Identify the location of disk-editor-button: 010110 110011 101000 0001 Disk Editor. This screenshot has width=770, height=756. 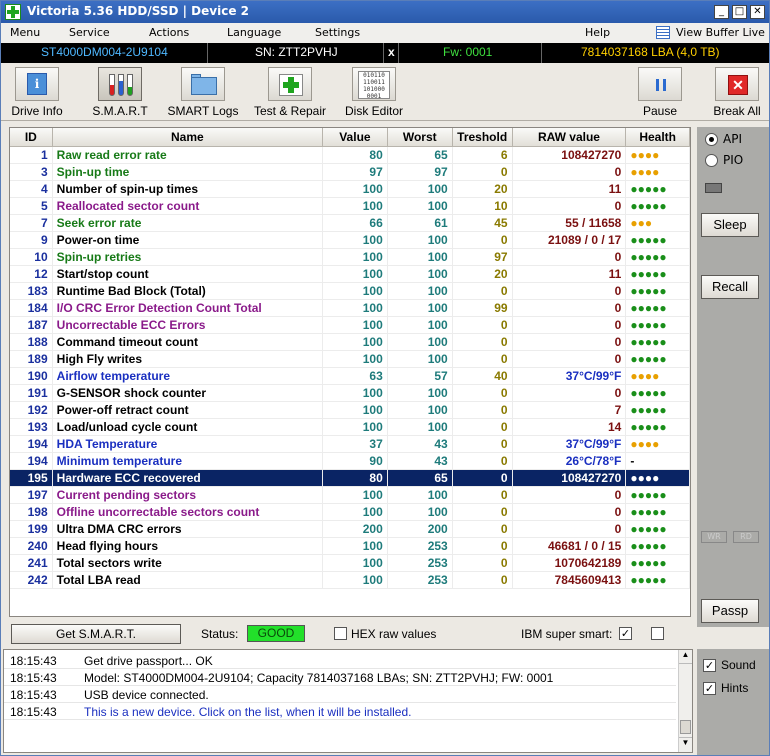
(374, 92).